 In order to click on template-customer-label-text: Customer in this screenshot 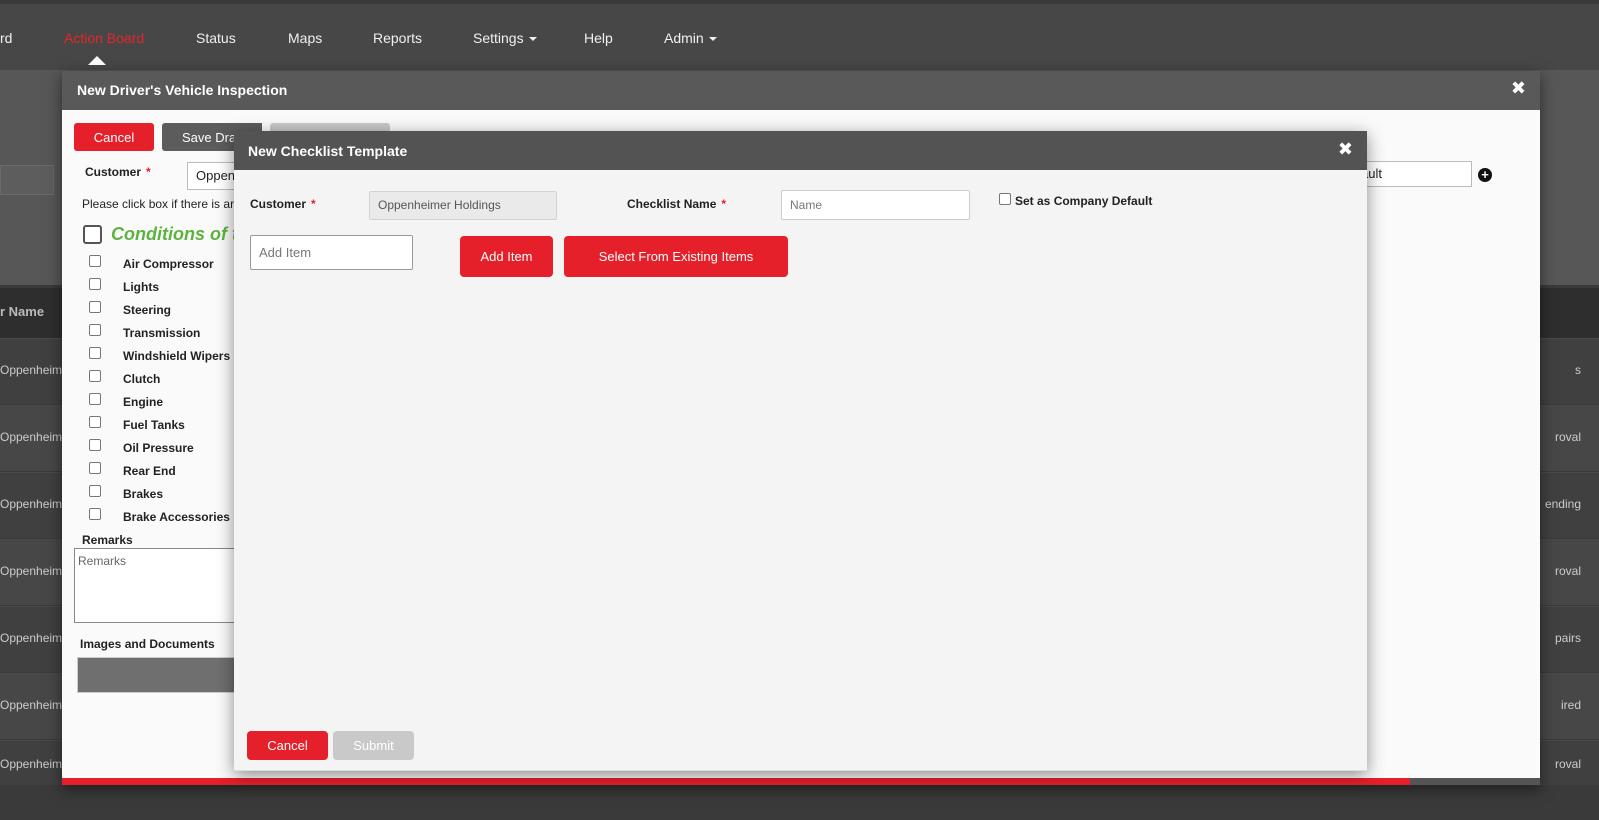, I will do `click(278, 204)`.